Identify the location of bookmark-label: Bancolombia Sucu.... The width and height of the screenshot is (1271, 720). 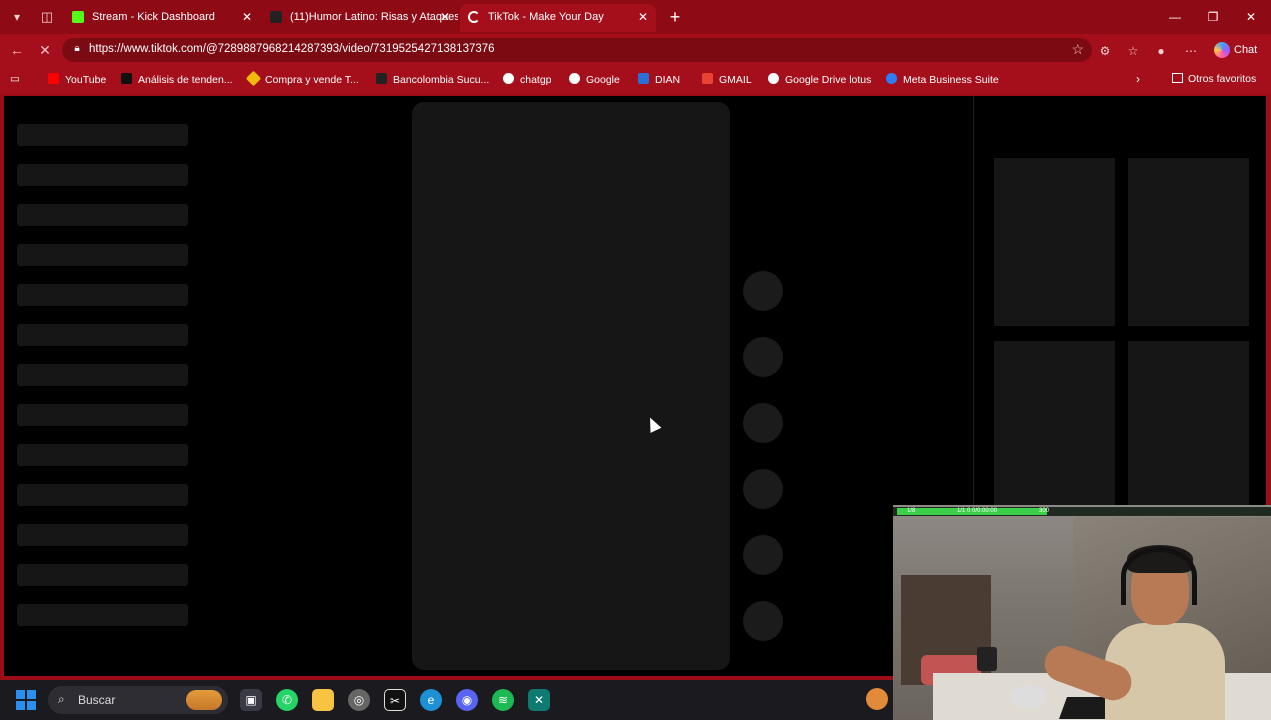
(441, 80).